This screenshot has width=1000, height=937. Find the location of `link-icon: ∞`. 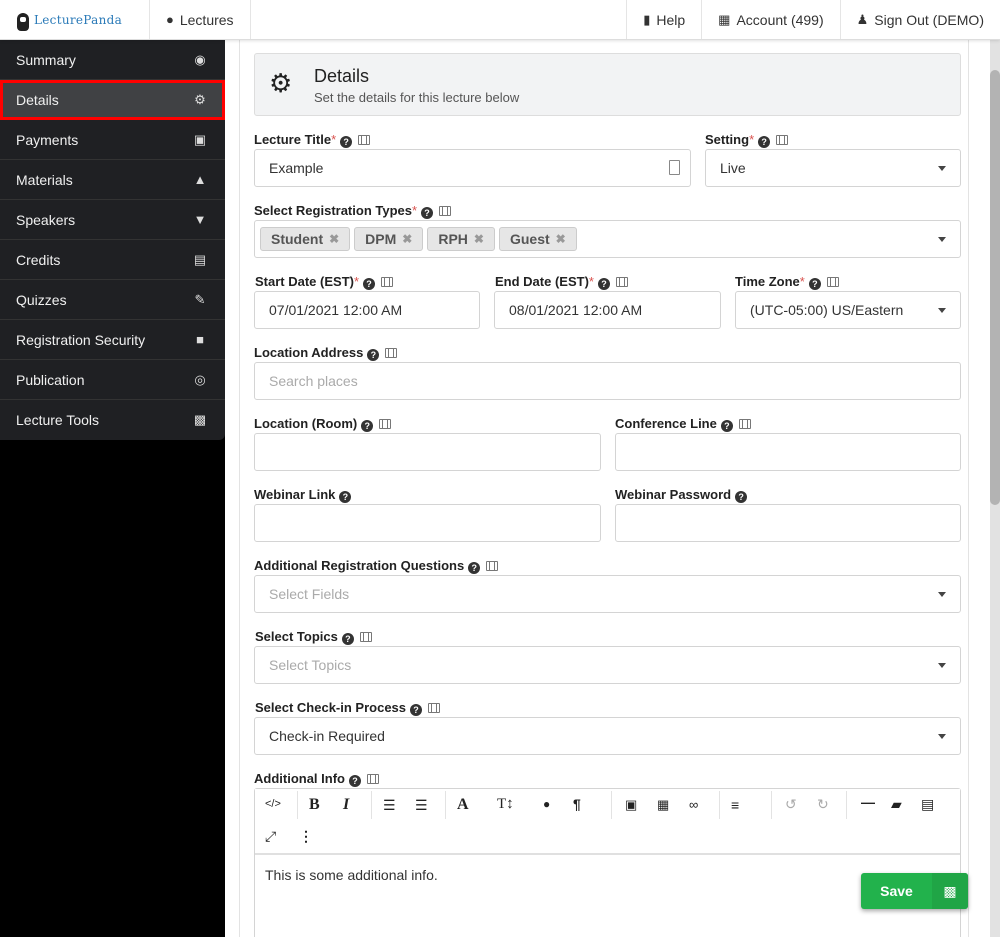

link-icon: ∞ is located at coordinates (693, 804).